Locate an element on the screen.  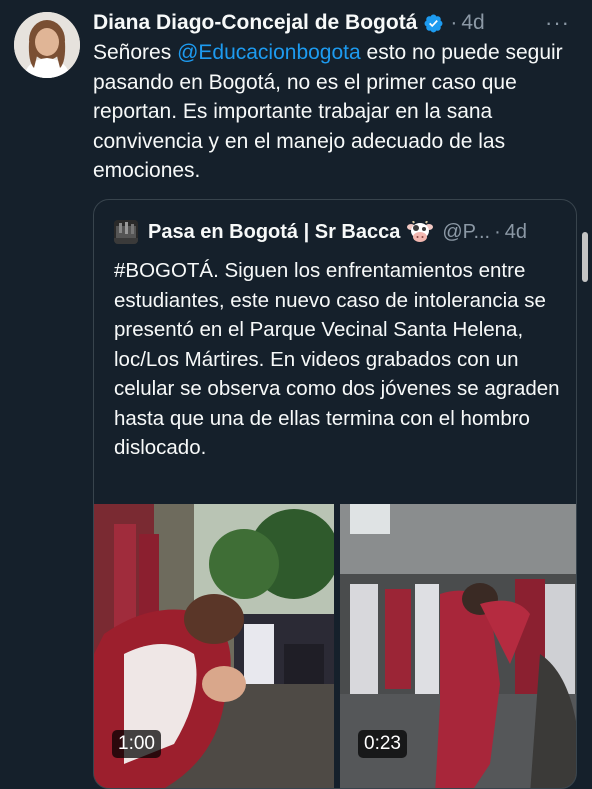
quoted-author-avatar is located at coordinates (126, 232).